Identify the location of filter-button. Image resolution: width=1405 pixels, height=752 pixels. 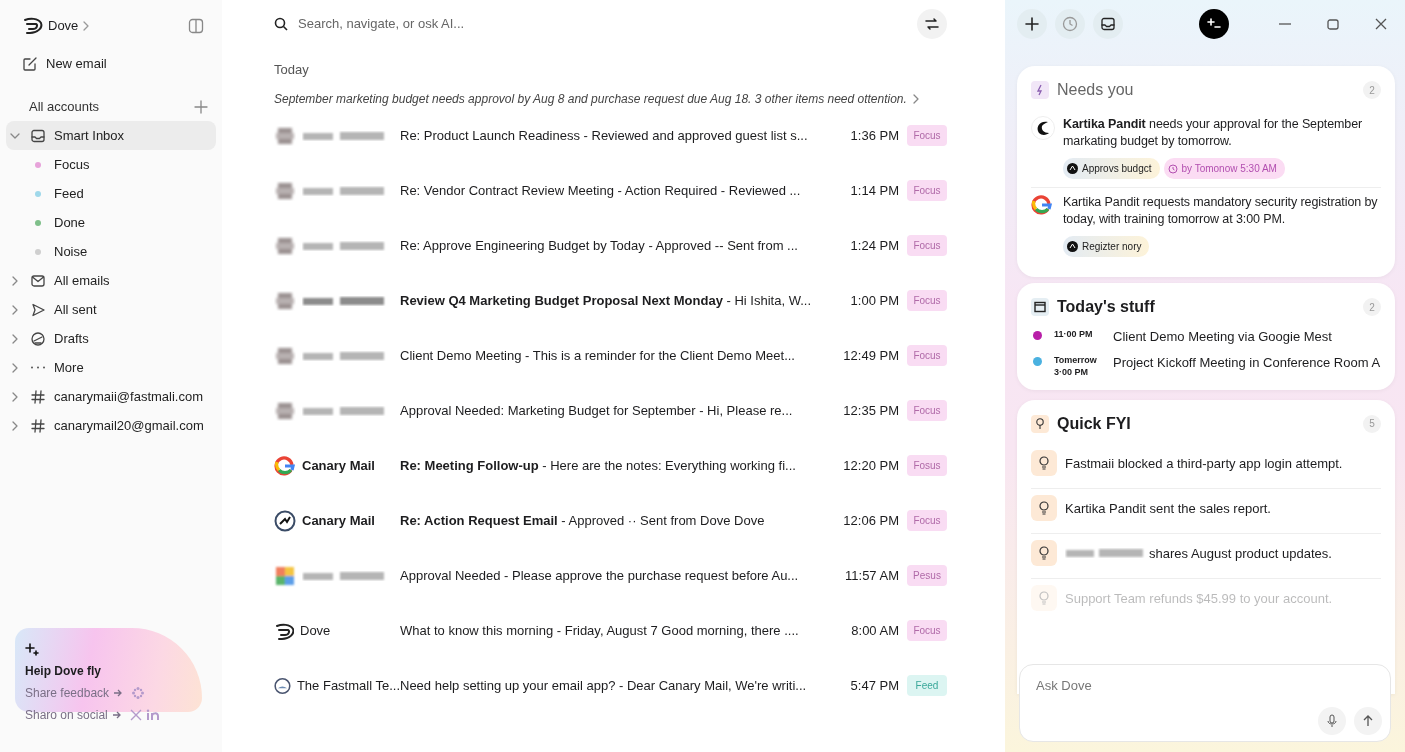
(932, 24).